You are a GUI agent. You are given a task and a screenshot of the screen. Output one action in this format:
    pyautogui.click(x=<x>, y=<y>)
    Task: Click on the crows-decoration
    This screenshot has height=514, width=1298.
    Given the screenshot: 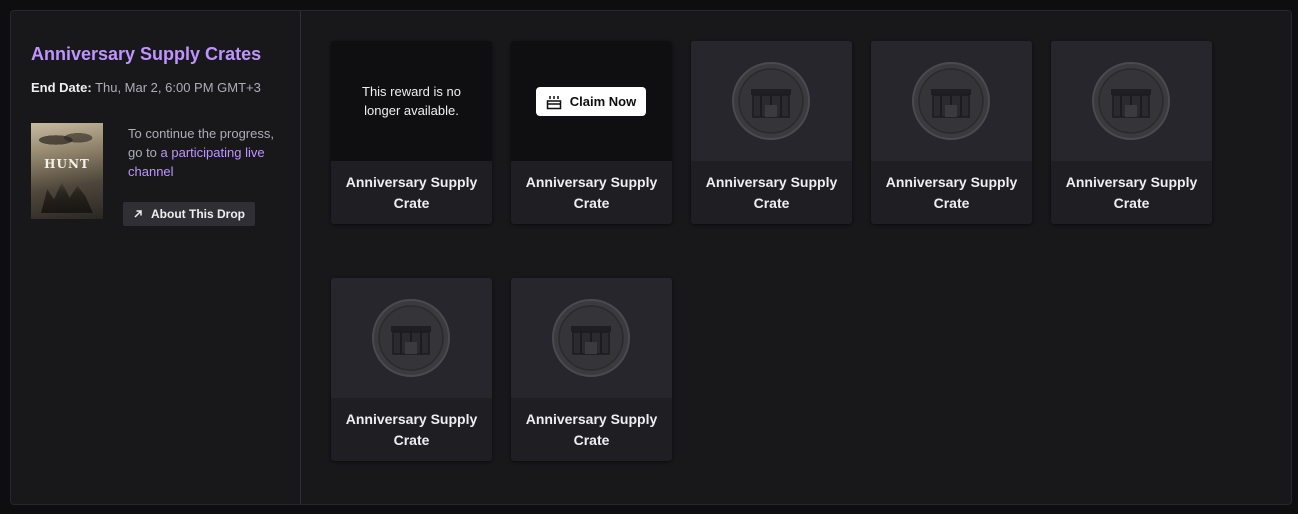 What is the action you would take?
    pyautogui.click(x=67, y=140)
    